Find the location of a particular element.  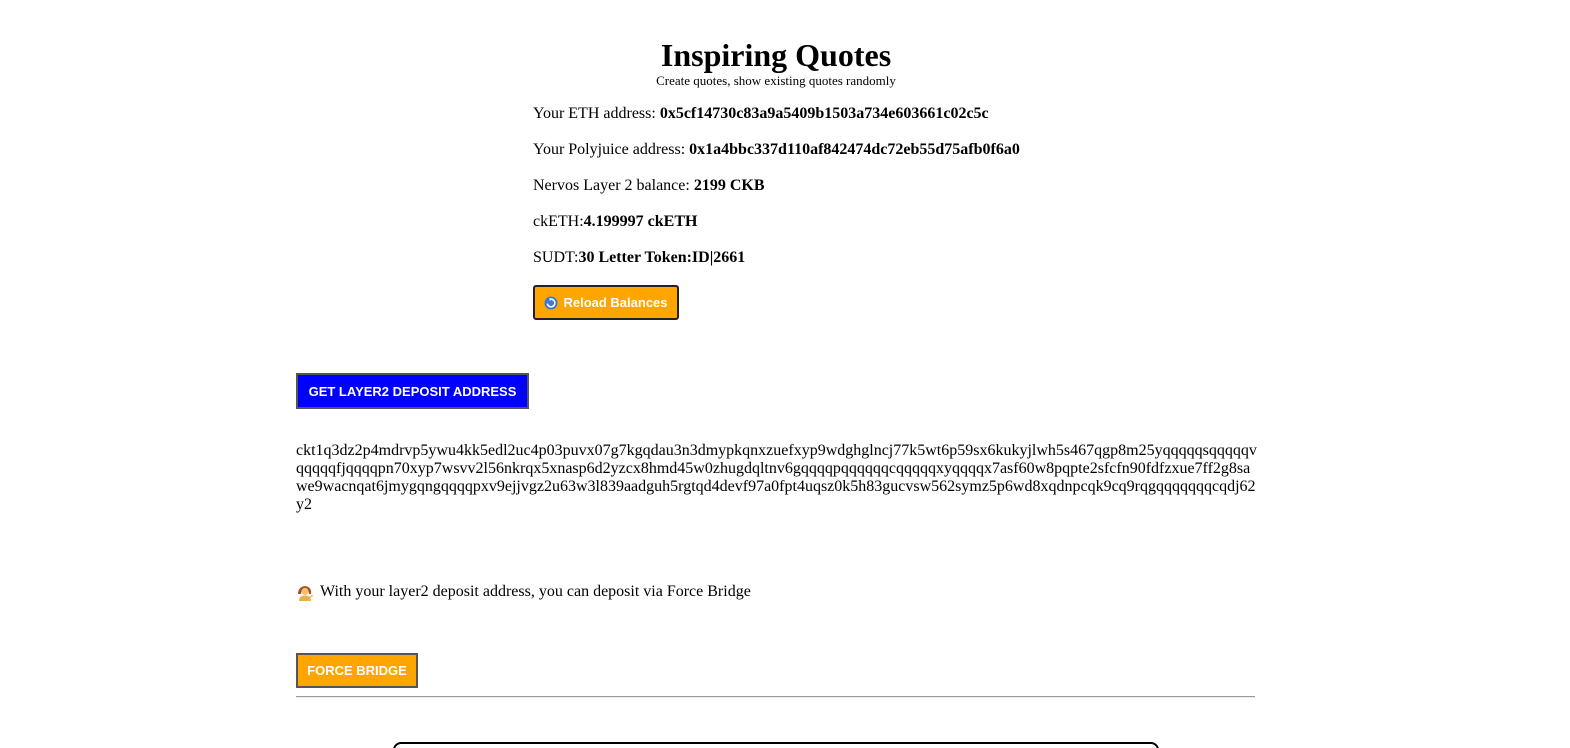

layer2-balance-row: Nervos Layer 2 balance: 2199 CKB is located at coordinates (648, 186).